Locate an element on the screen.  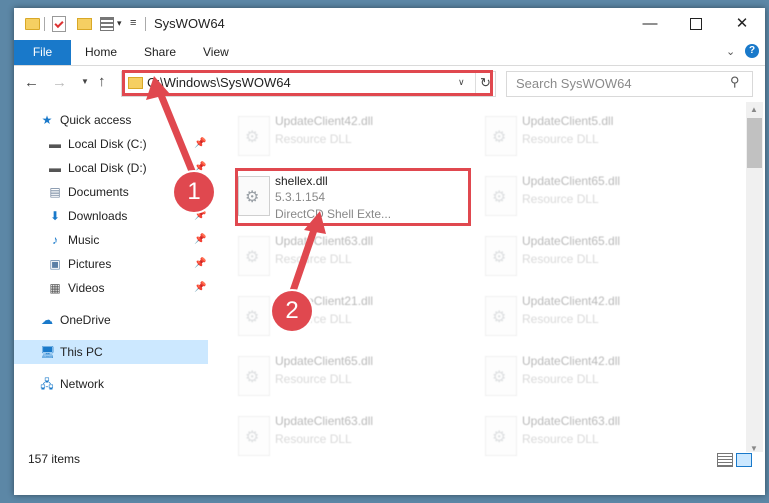
arrow-1-head is located at coordinates (158, 88).